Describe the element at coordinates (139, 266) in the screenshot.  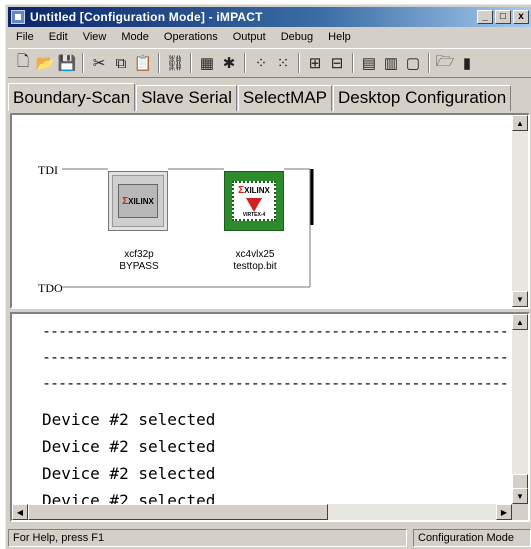
I see `device-1-file: BYPASS` at that location.